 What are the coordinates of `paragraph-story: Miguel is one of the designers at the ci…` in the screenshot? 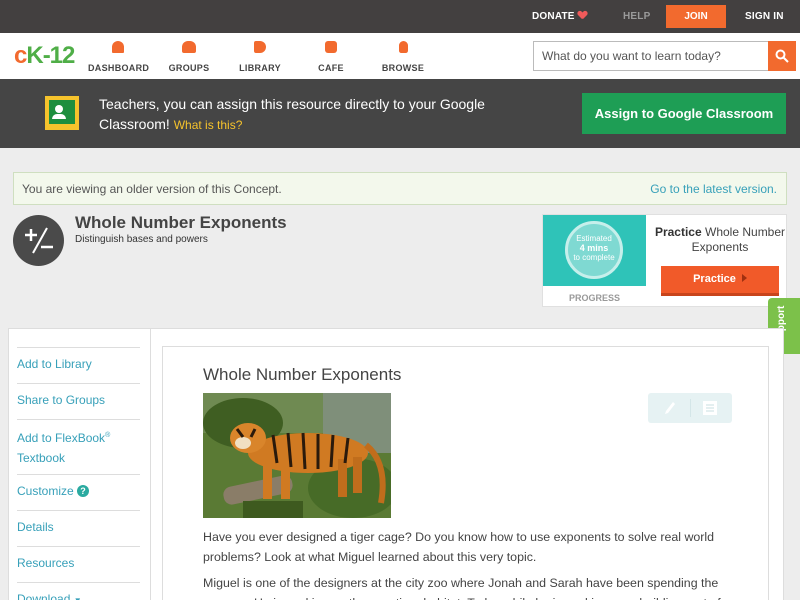 It's located at (462, 588).